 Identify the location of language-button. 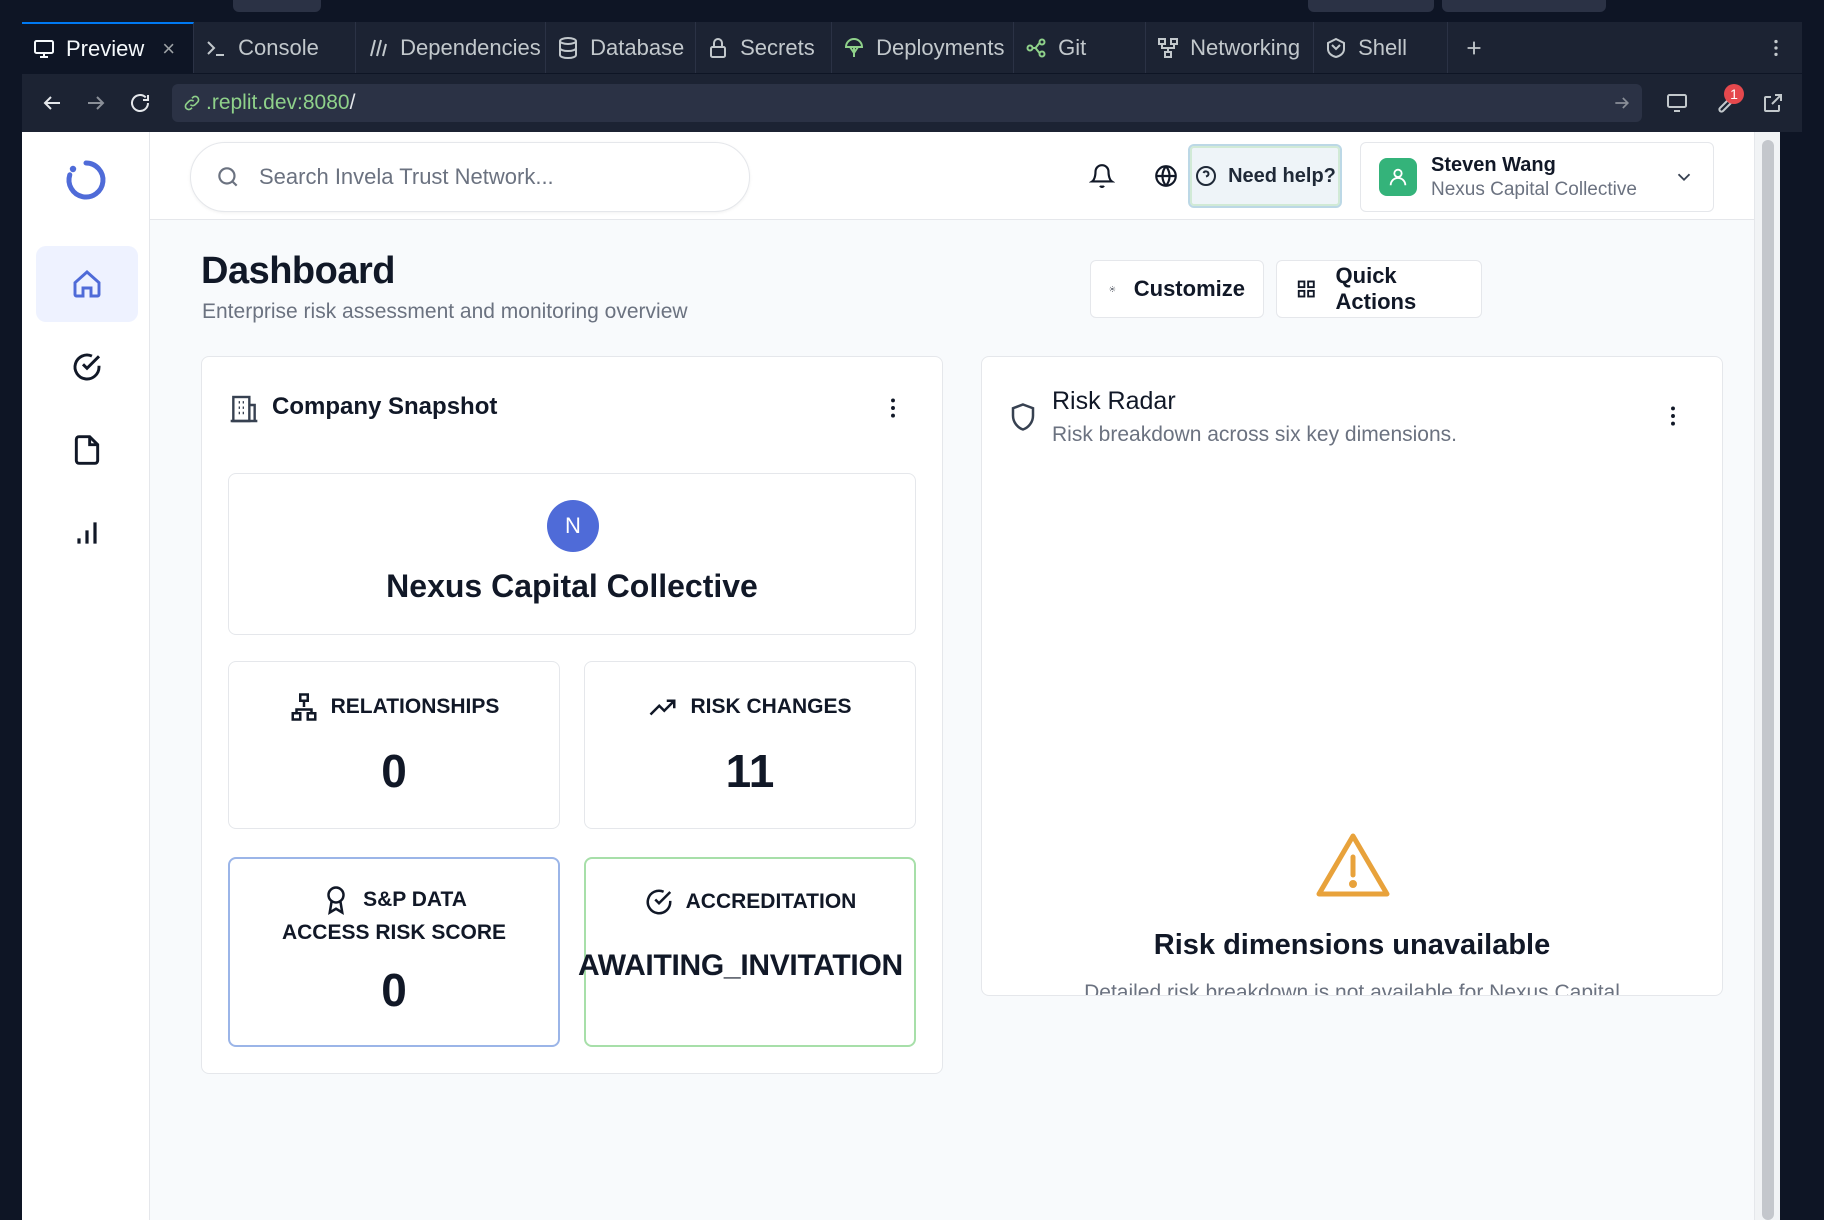
(1166, 176).